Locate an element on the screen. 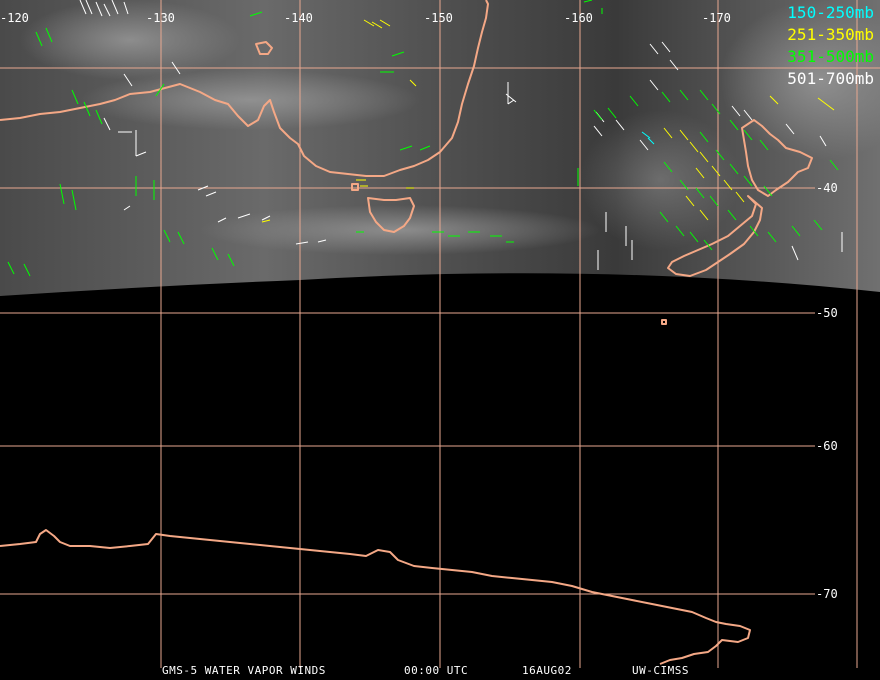  legend-item-150-250: 150-250mb is located at coordinates (830, 12).